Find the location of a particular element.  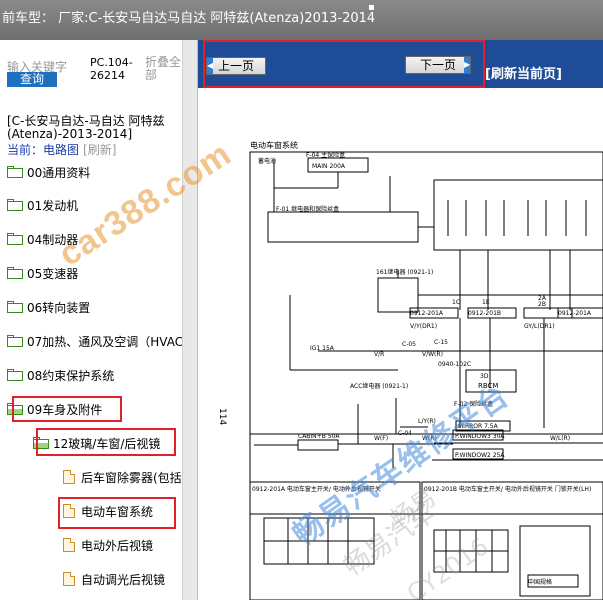

current-prefix: 当前： is located at coordinates (25, 150).